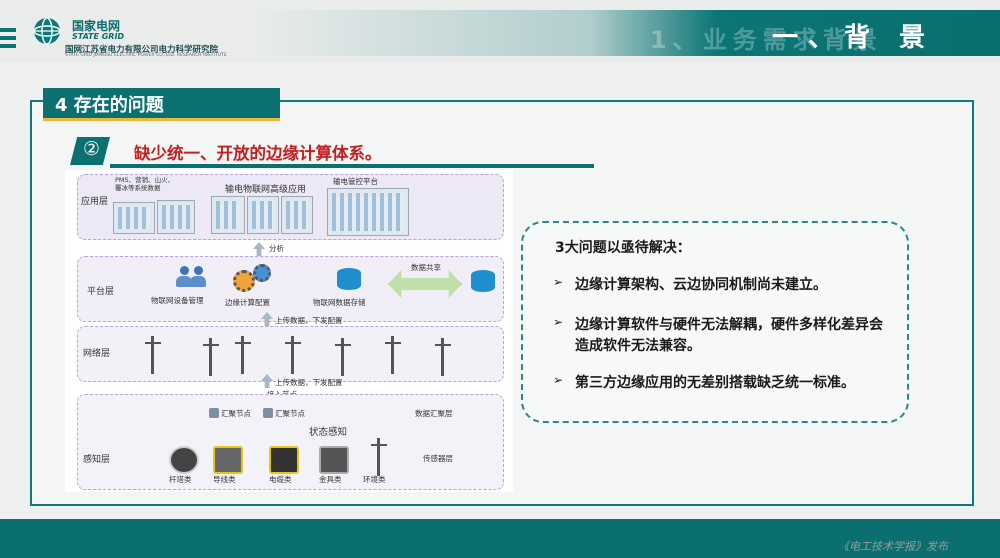  What do you see at coordinates (177, 300) in the screenshot?
I see `device-mgmt-label: 物联网设备管理` at bounding box center [177, 300].